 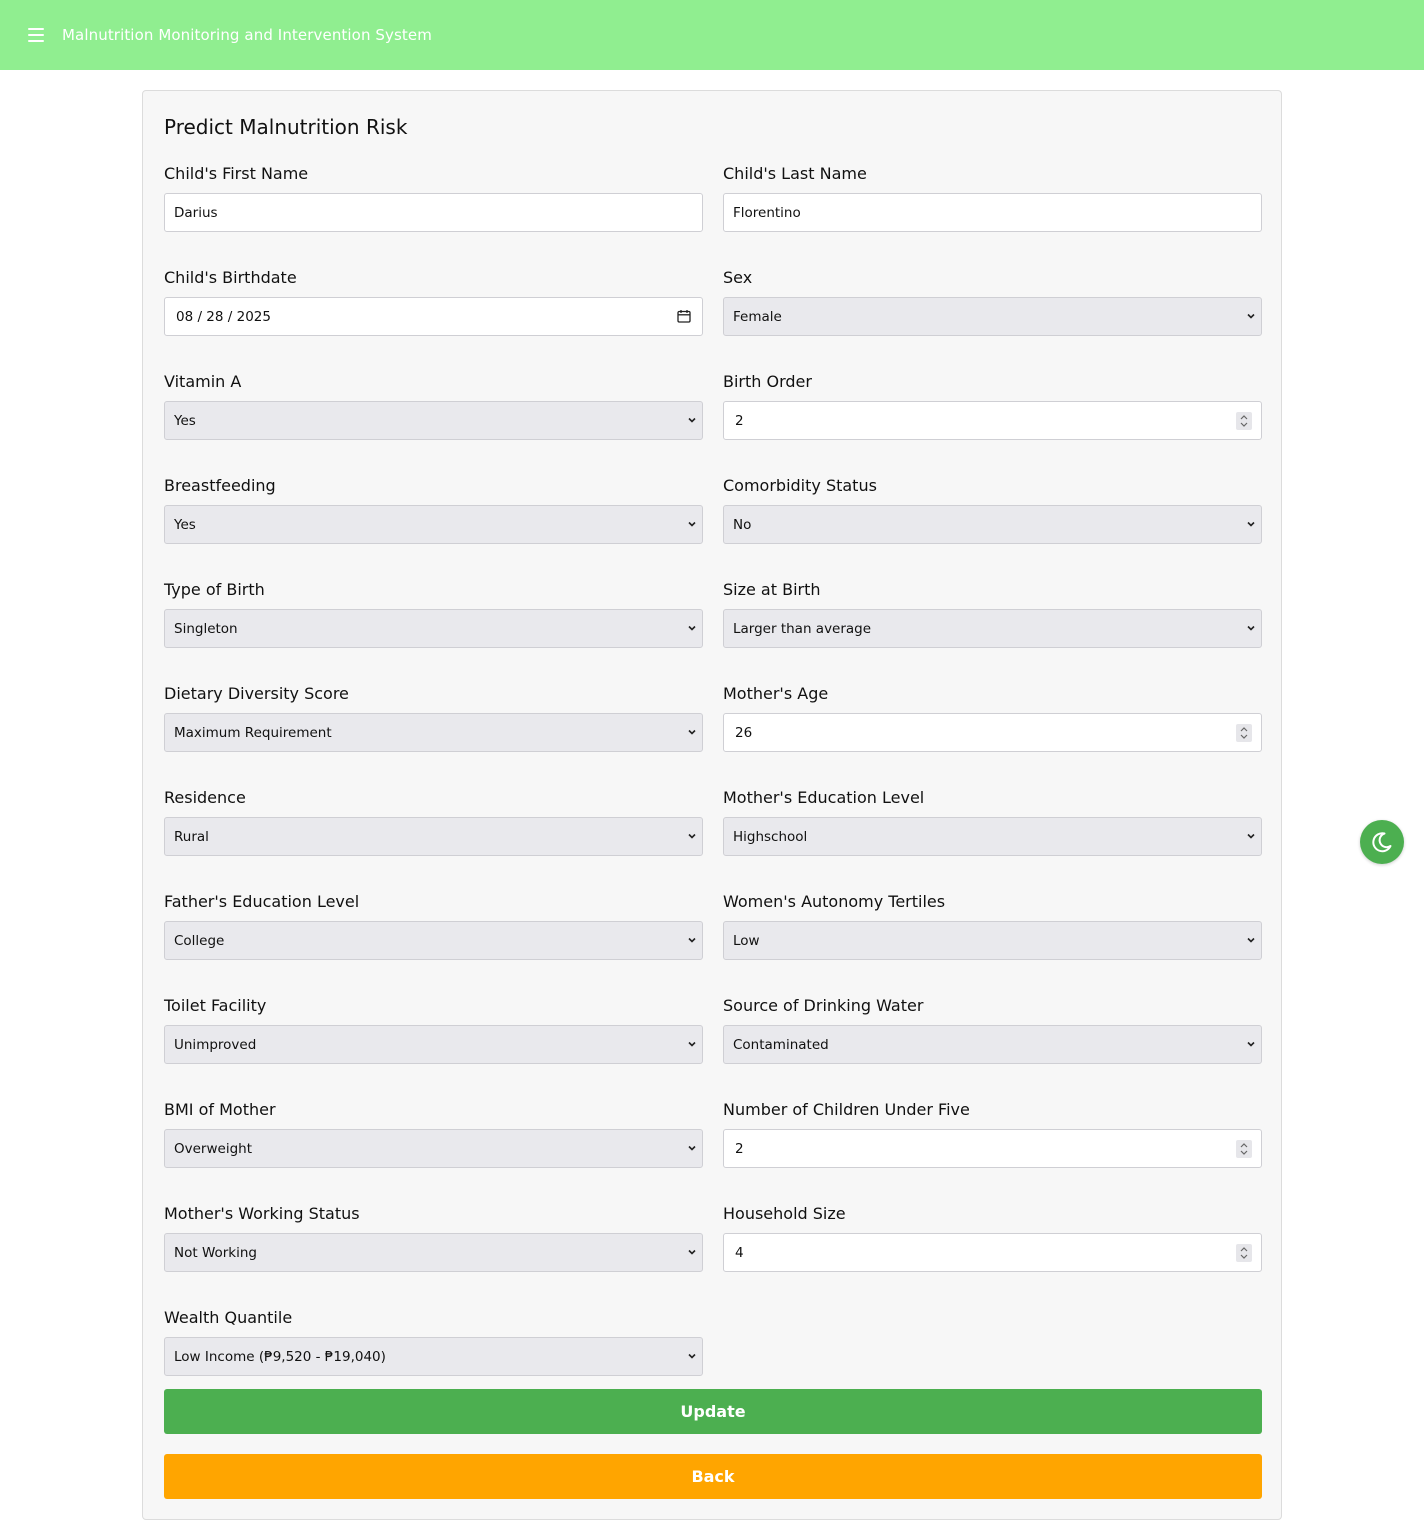 What do you see at coordinates (992, 420) in the screenshot?
I see `birth-order-input: 2` at bounding box center [992, 420].